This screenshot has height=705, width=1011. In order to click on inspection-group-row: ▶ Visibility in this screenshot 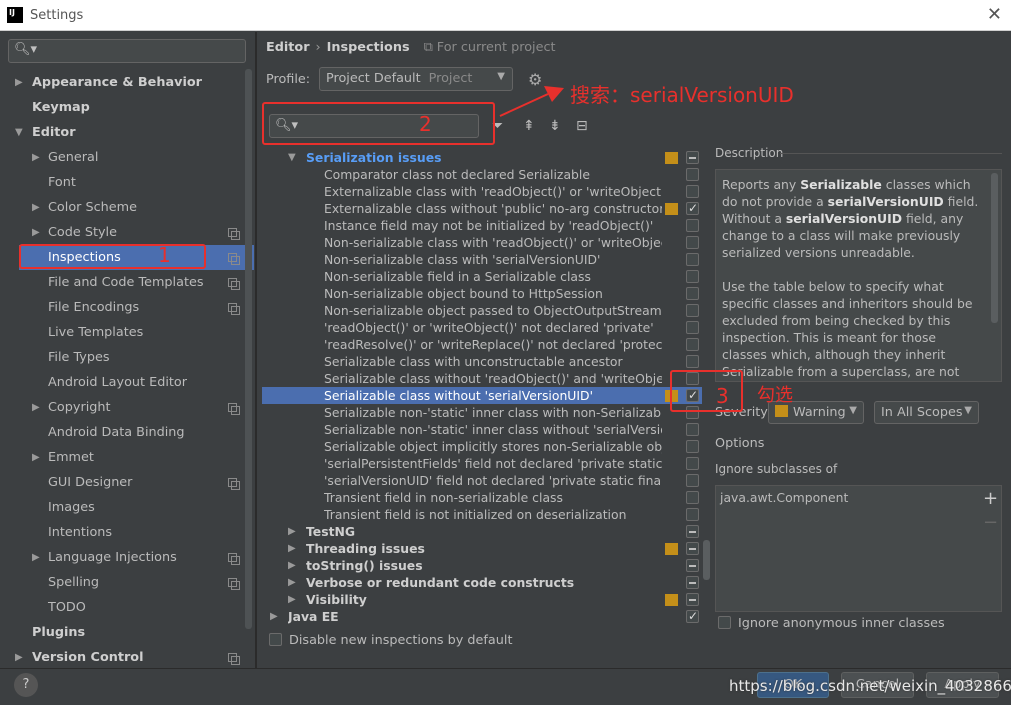, I will do `click(482, 599)`.